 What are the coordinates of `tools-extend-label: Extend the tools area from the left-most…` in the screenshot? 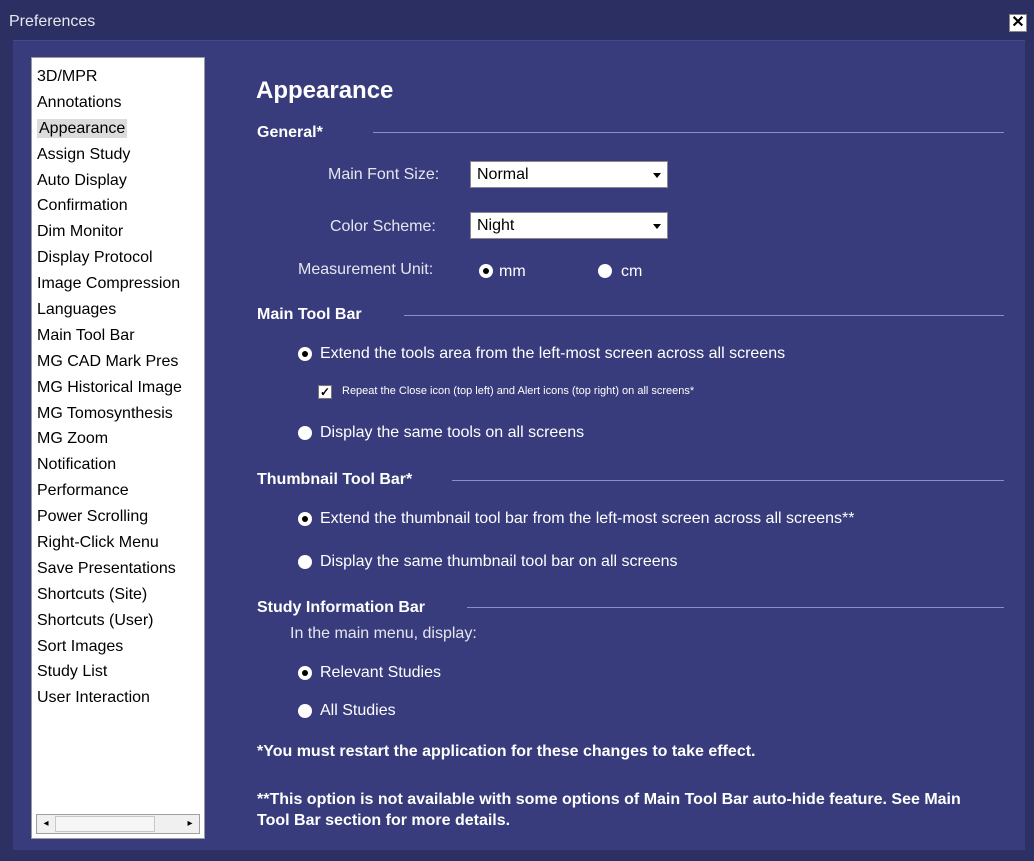 It's located at (552, 354).